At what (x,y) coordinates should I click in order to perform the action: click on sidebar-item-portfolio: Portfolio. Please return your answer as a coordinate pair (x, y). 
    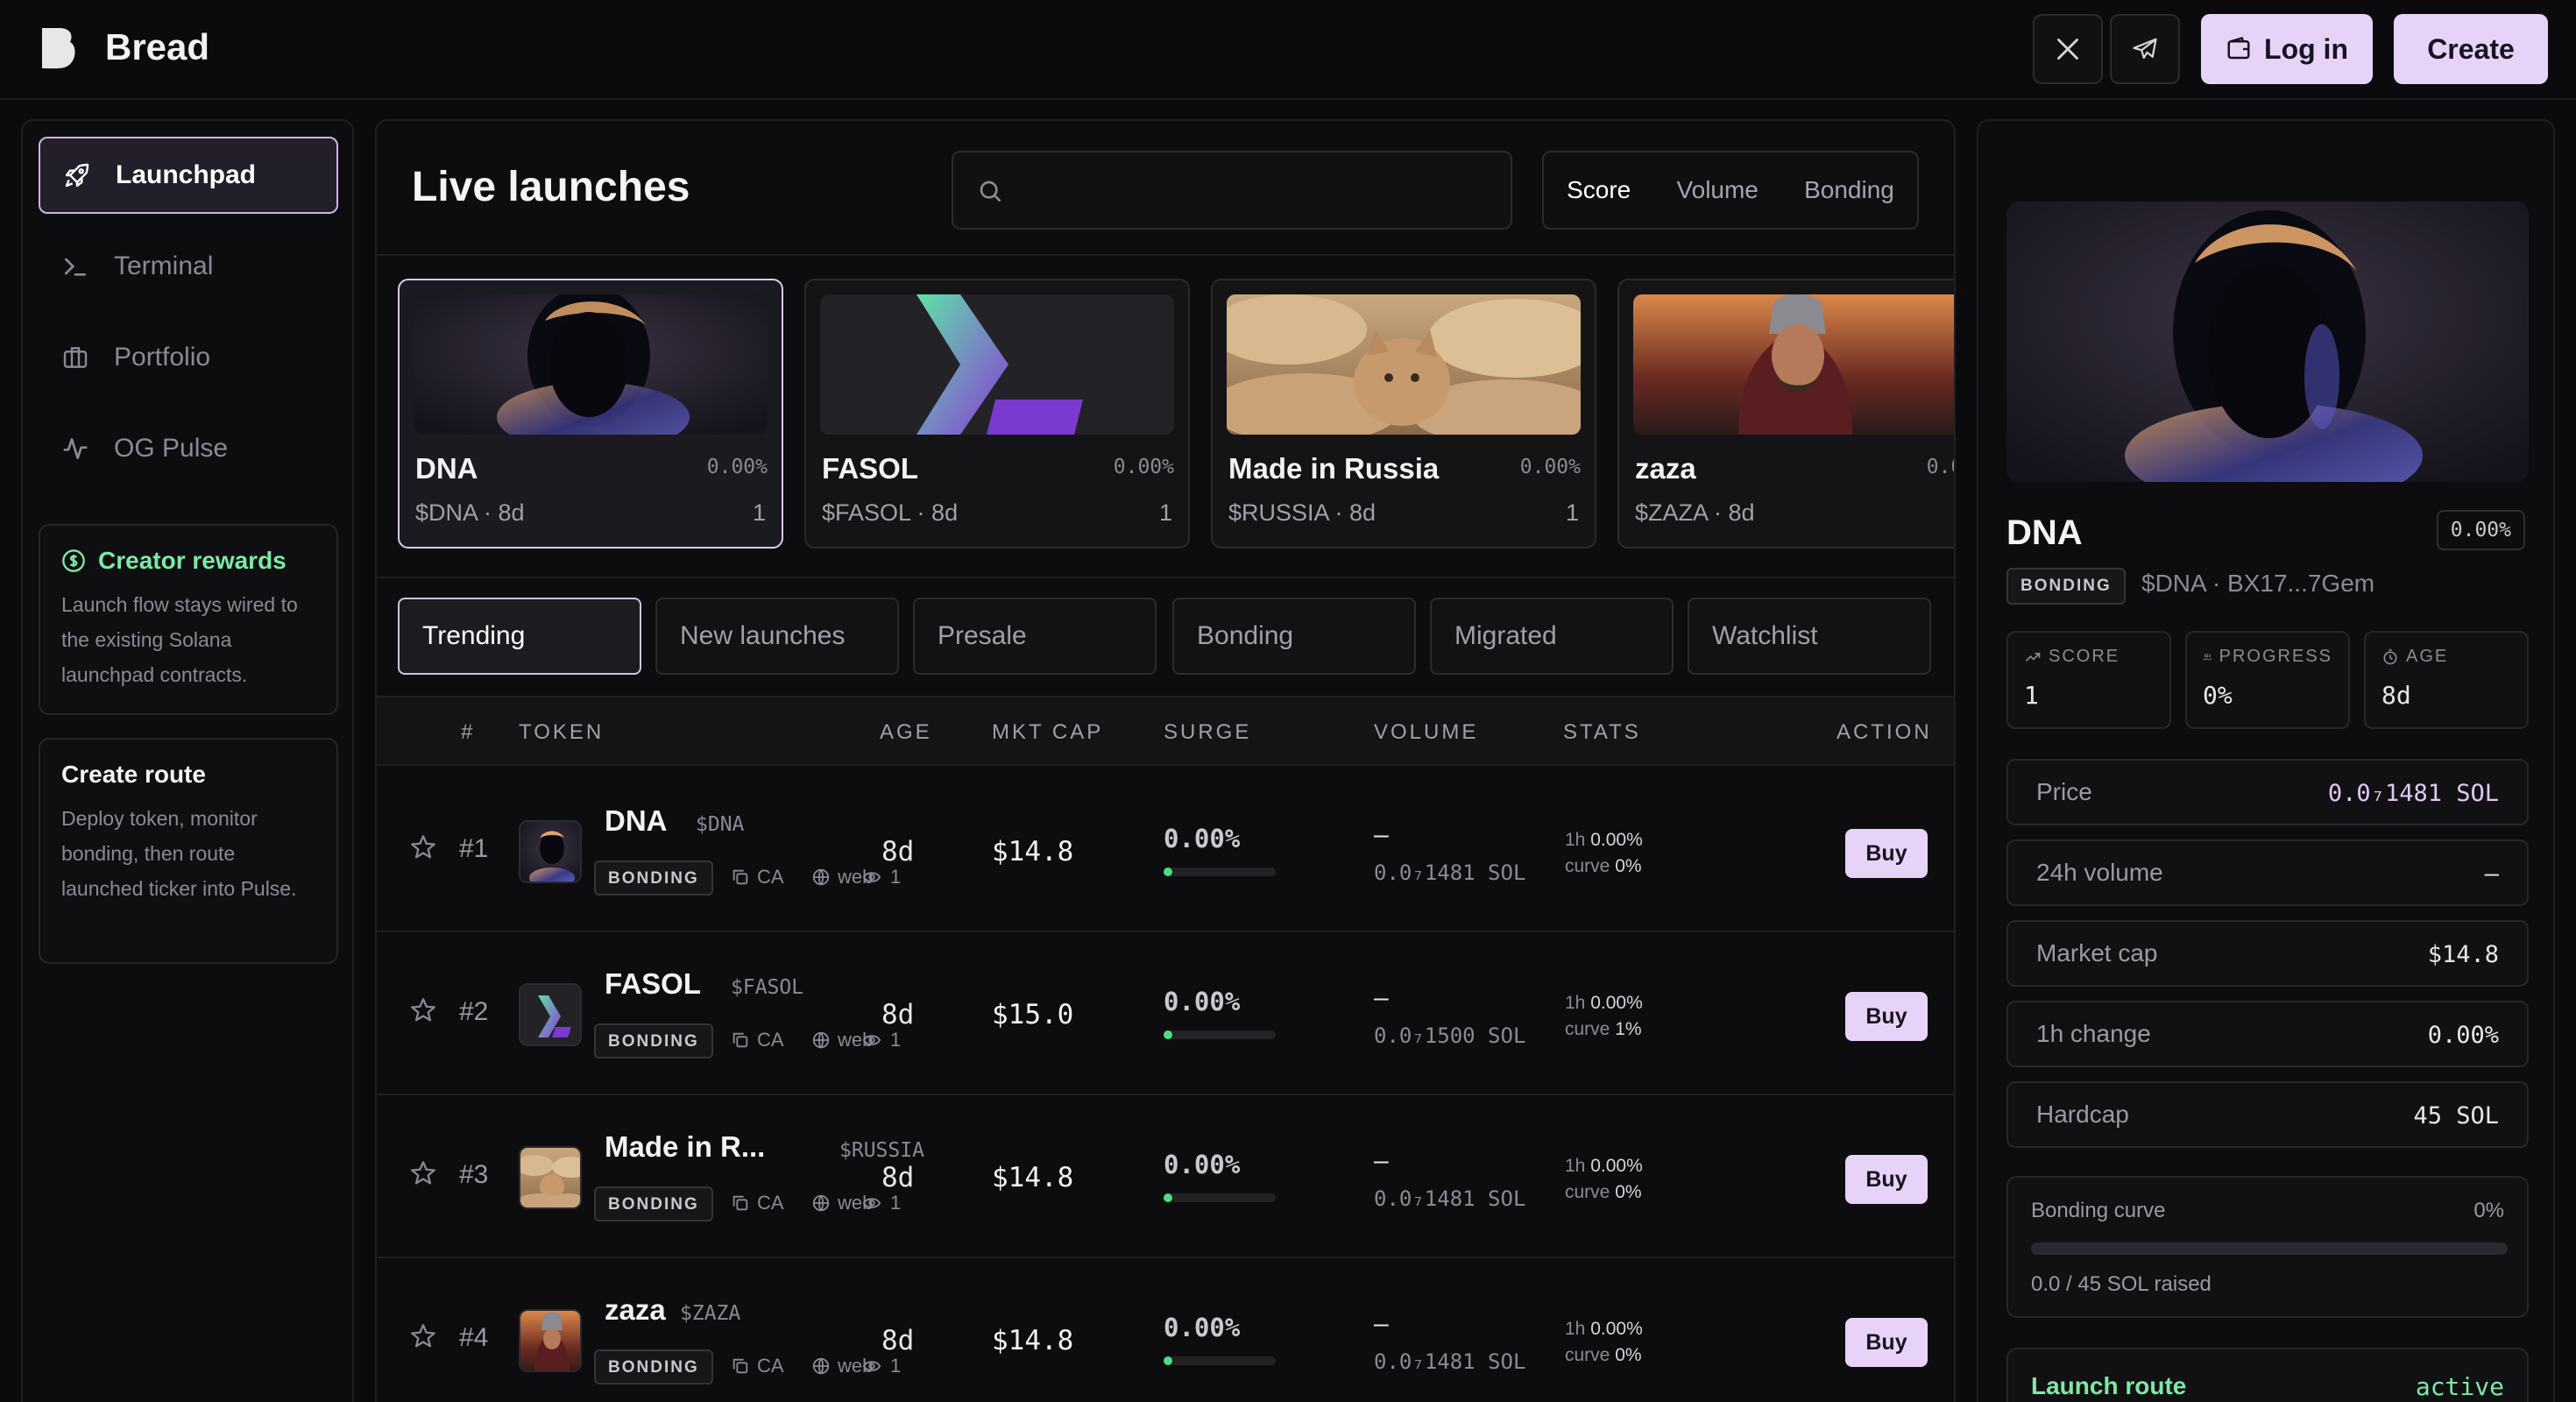
    Looking at the image, I should click on (188, 357).